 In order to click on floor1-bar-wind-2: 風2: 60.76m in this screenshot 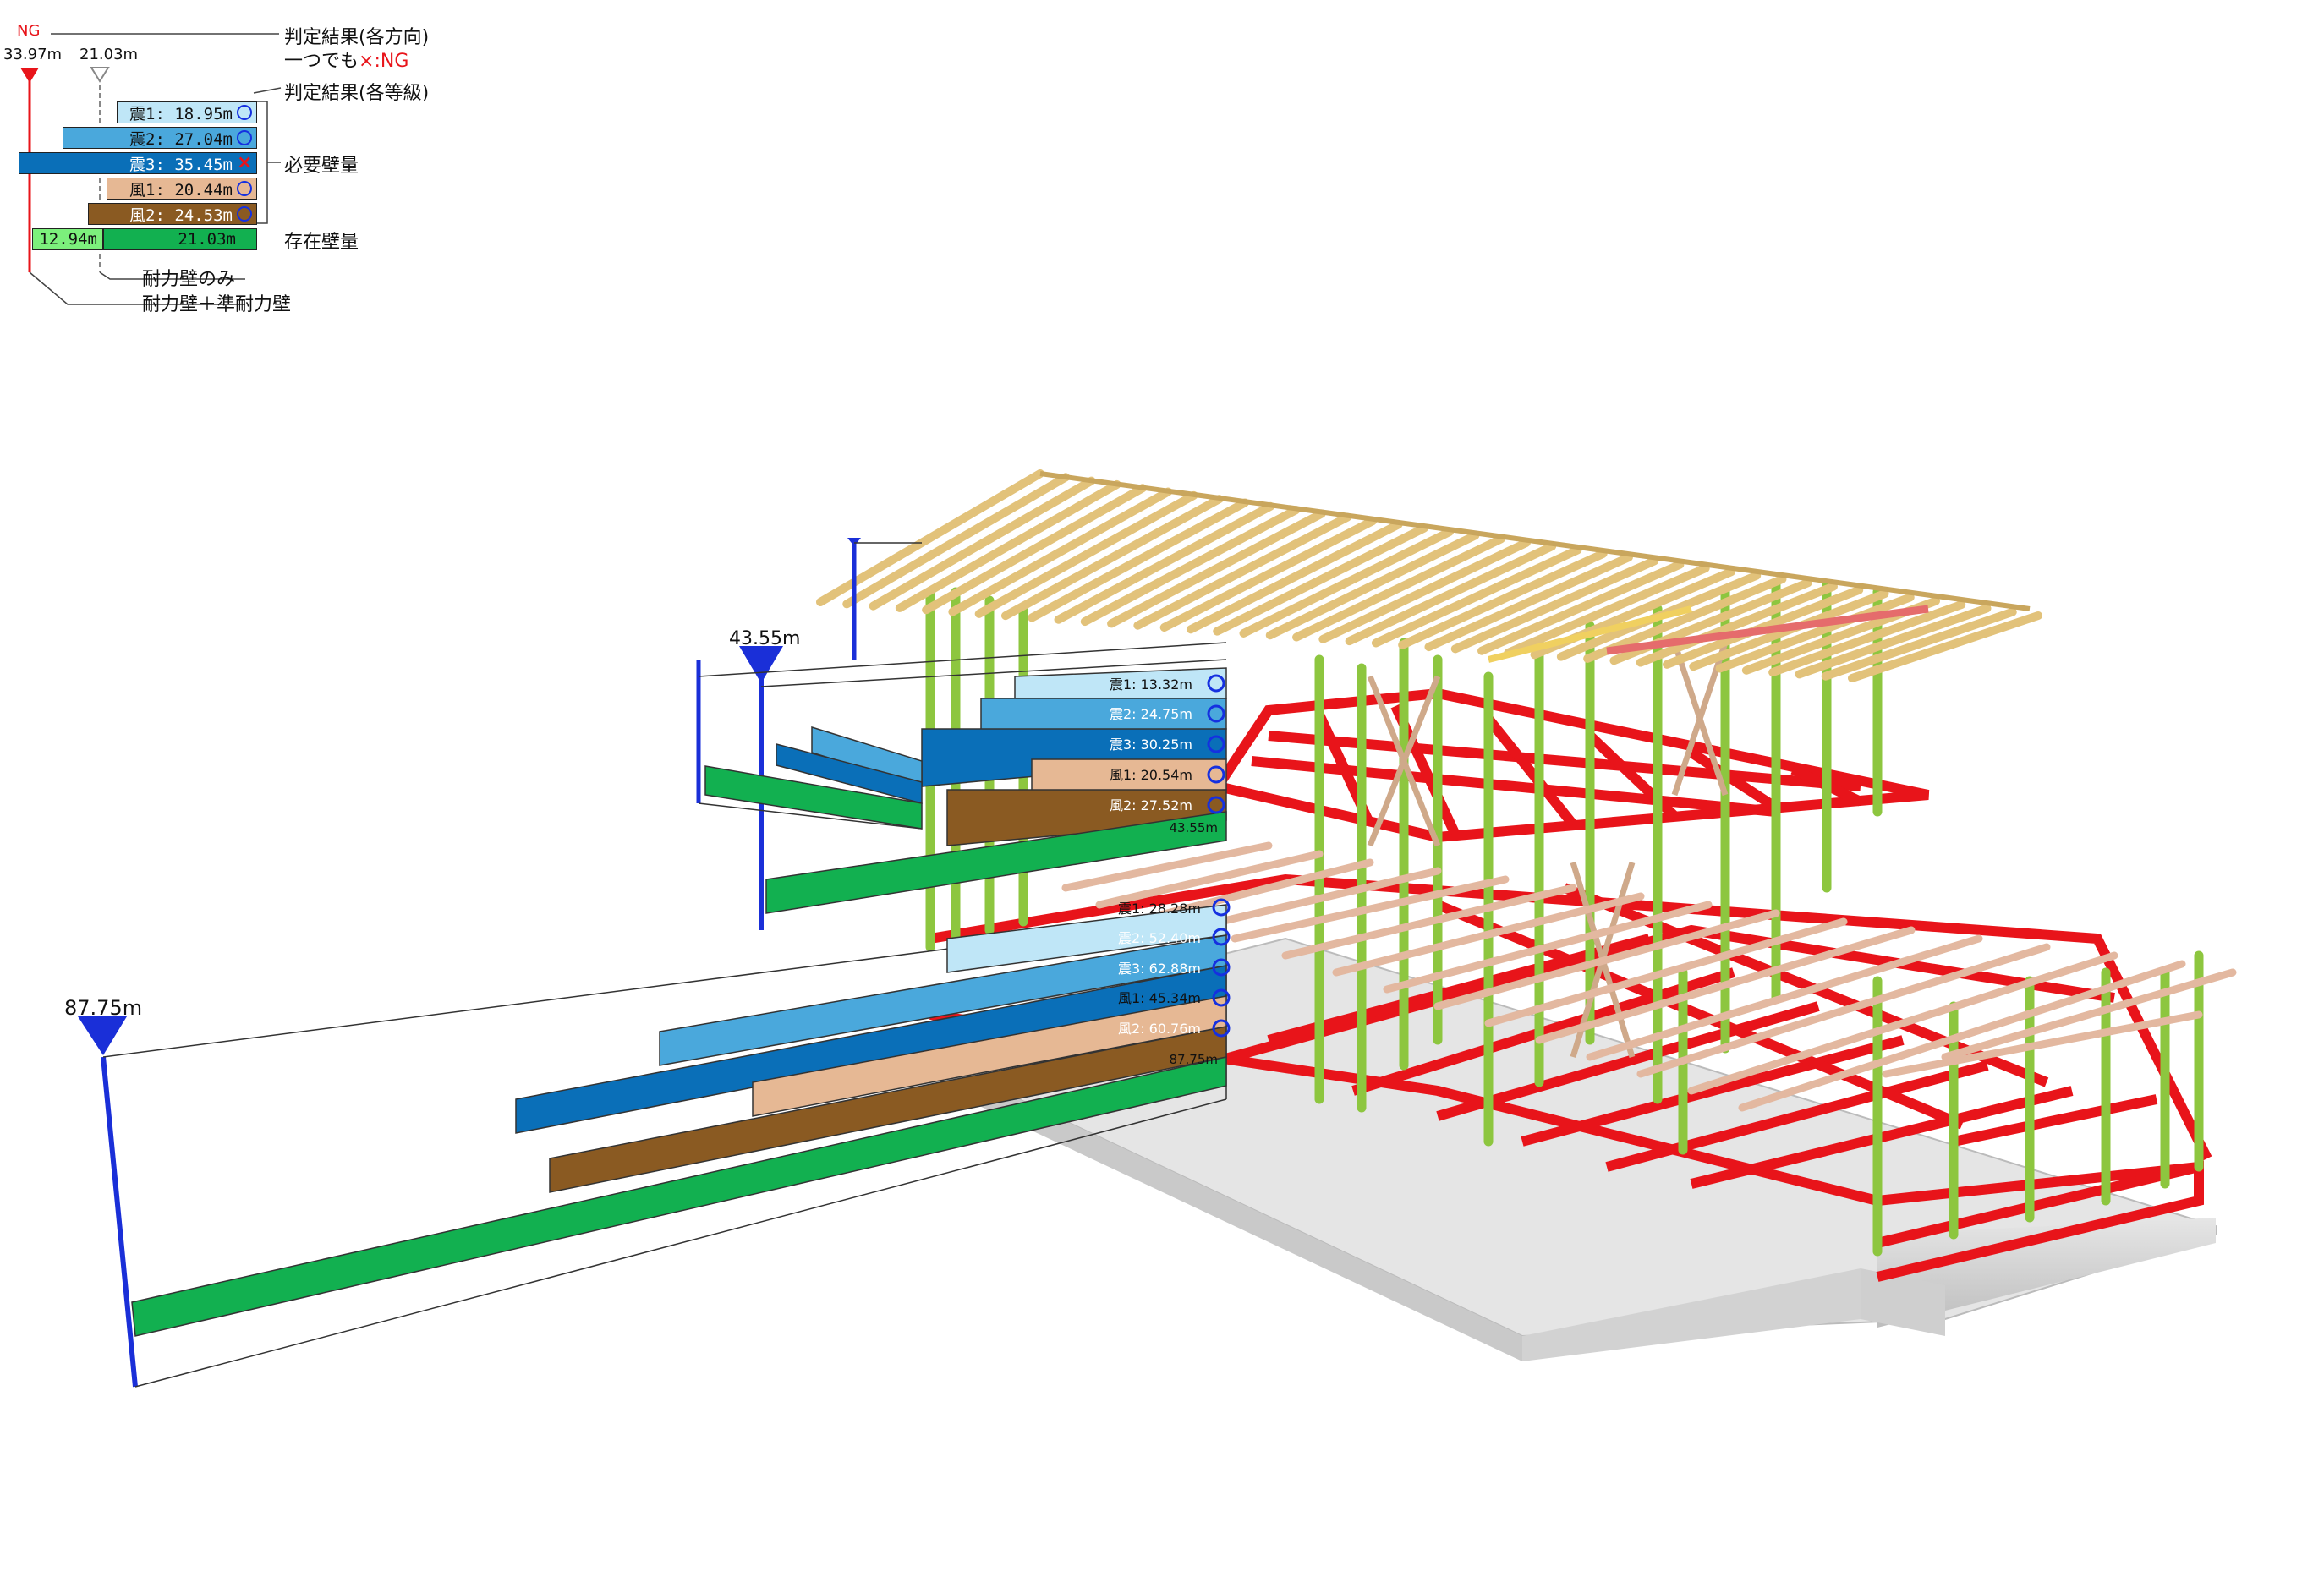, I will do `click(1159, 1029)`.